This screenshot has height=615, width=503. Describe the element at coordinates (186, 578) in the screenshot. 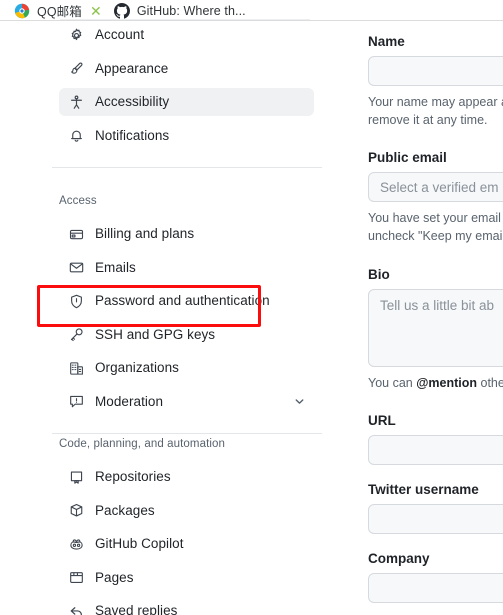

I see `sidebar-item-pages: Pages` at that location.